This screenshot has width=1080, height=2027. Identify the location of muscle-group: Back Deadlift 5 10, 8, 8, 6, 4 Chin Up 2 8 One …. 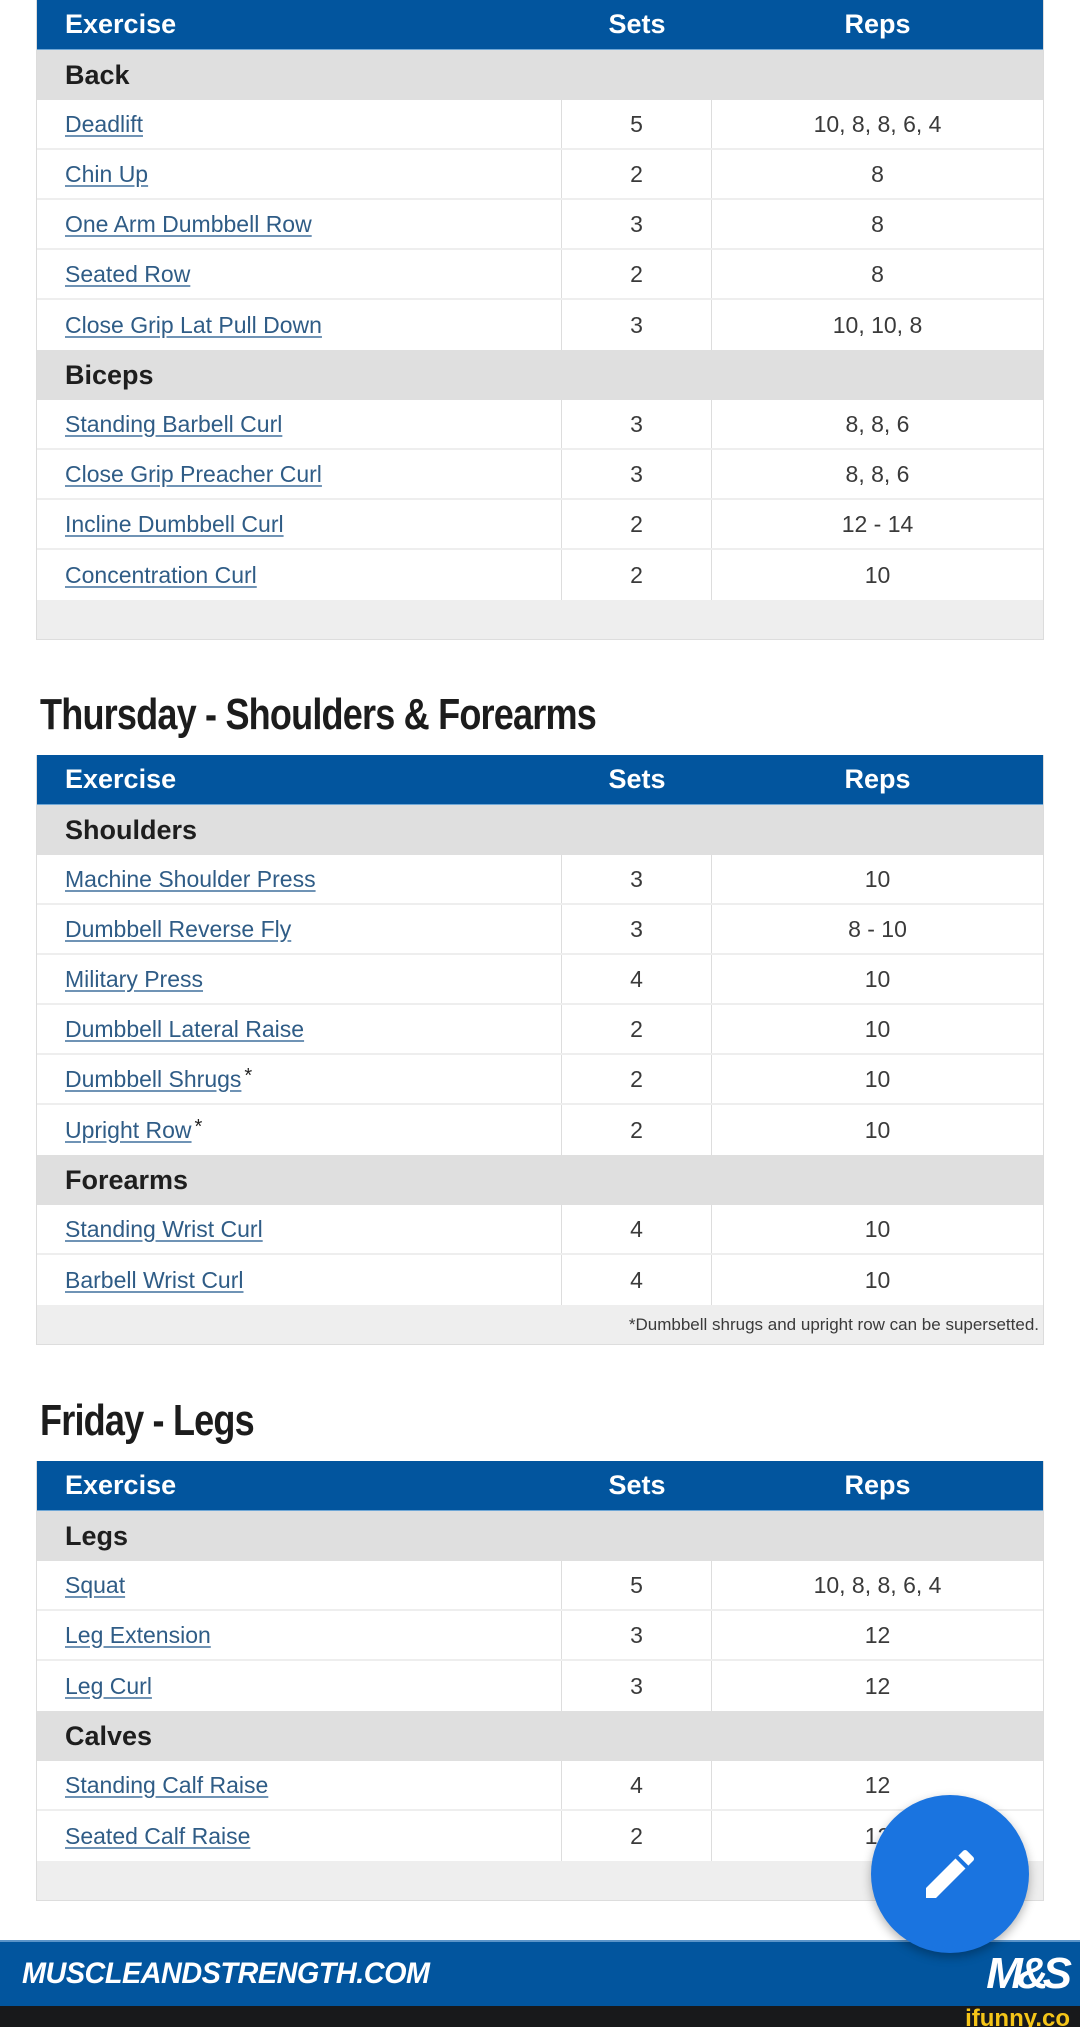
(540, 200).